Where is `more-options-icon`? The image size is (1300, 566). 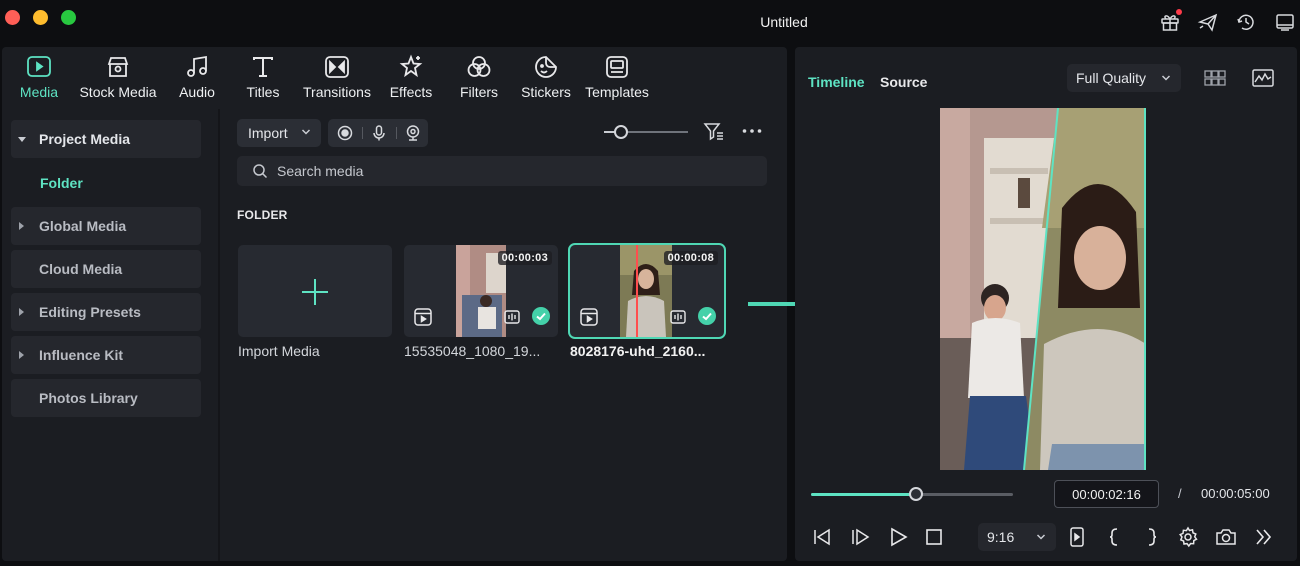 more-options-icon is located at coordinates (752, 131).